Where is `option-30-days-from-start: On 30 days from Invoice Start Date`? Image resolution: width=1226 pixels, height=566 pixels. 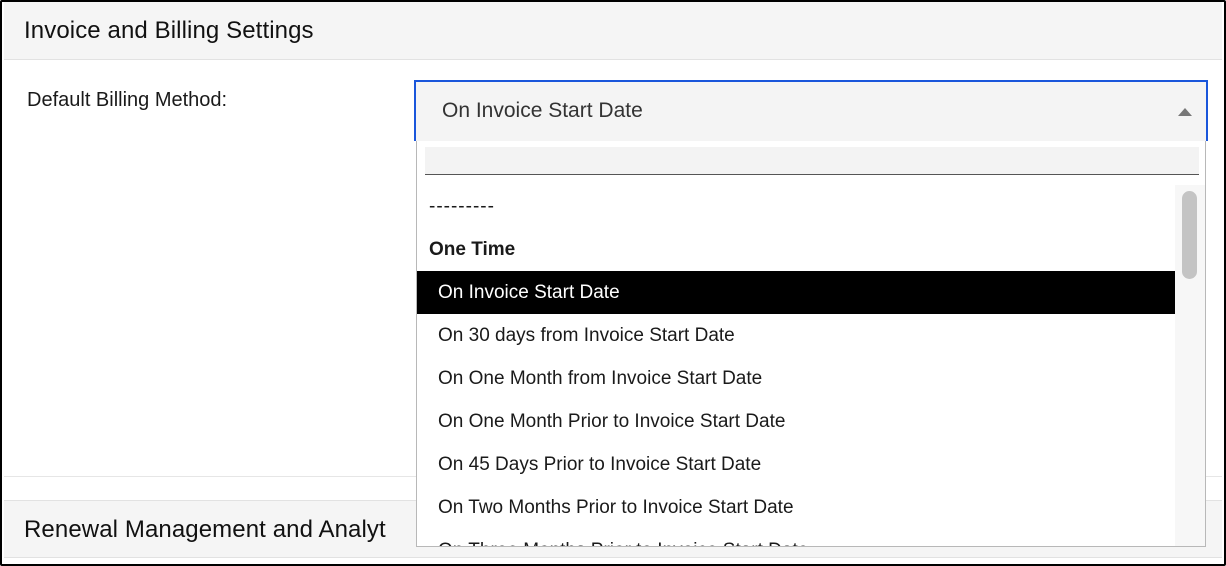
option-30-days-from-start: On 30 days from Invoice Start Date is located at coordinates (796, 335).